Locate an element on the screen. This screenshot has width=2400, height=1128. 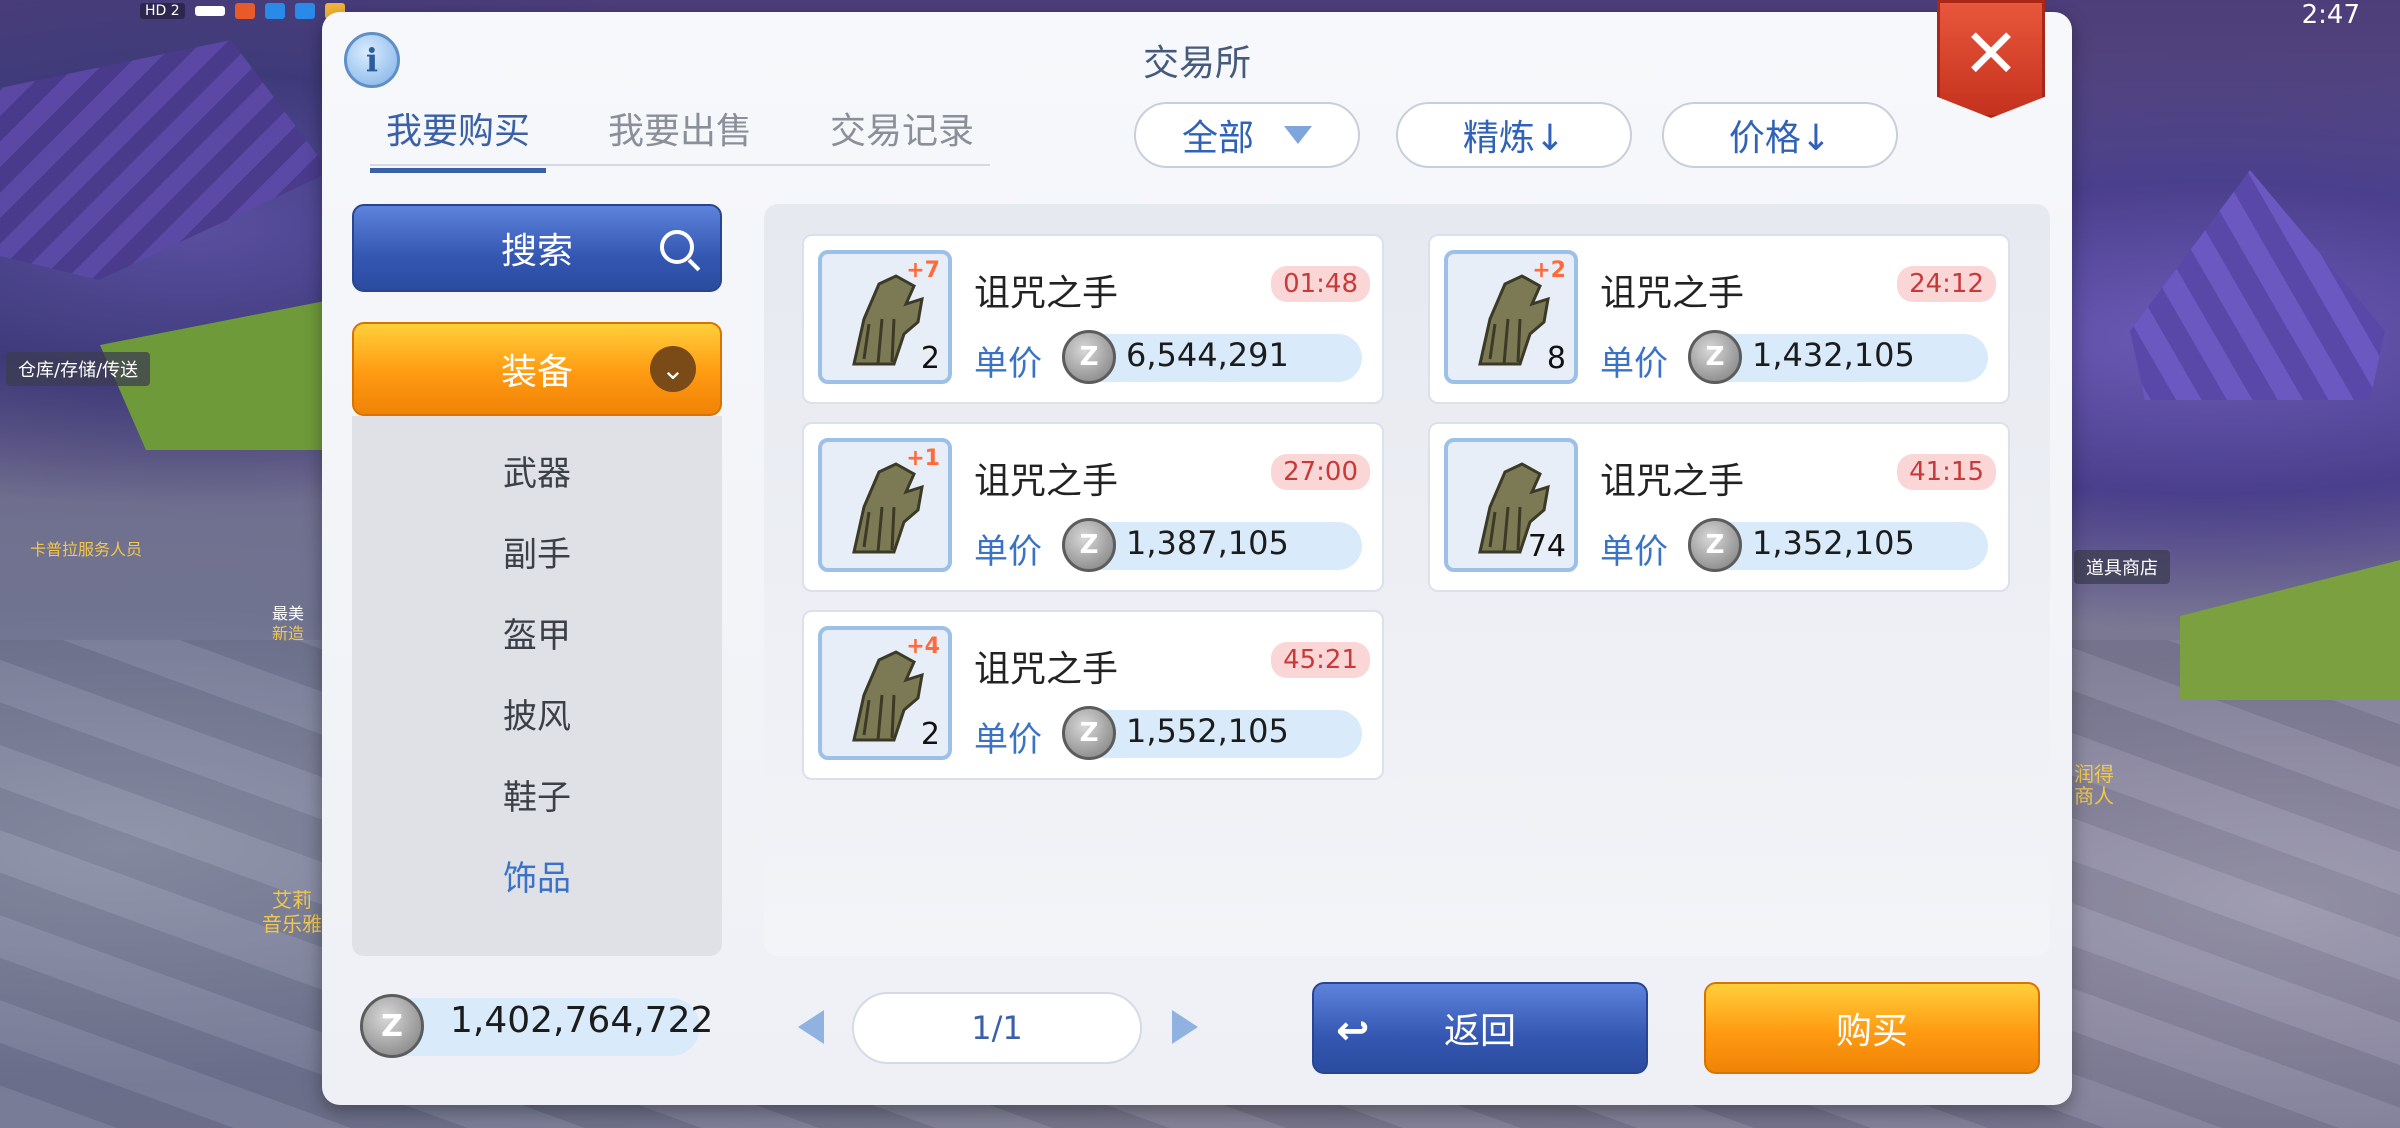
grass-right is located at coordinates (2290, 630).